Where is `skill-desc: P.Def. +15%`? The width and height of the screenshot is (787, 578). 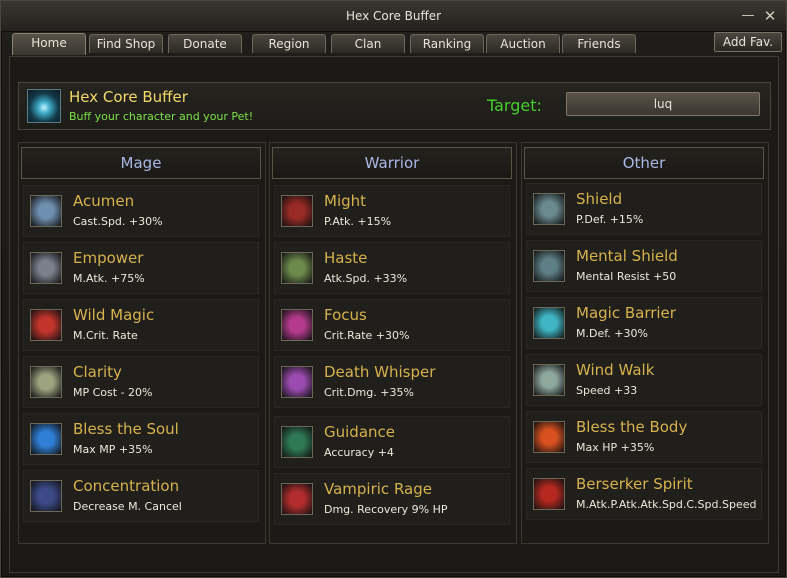
skill-desc: P.Def. +15% is located at coordinates (610, 219).